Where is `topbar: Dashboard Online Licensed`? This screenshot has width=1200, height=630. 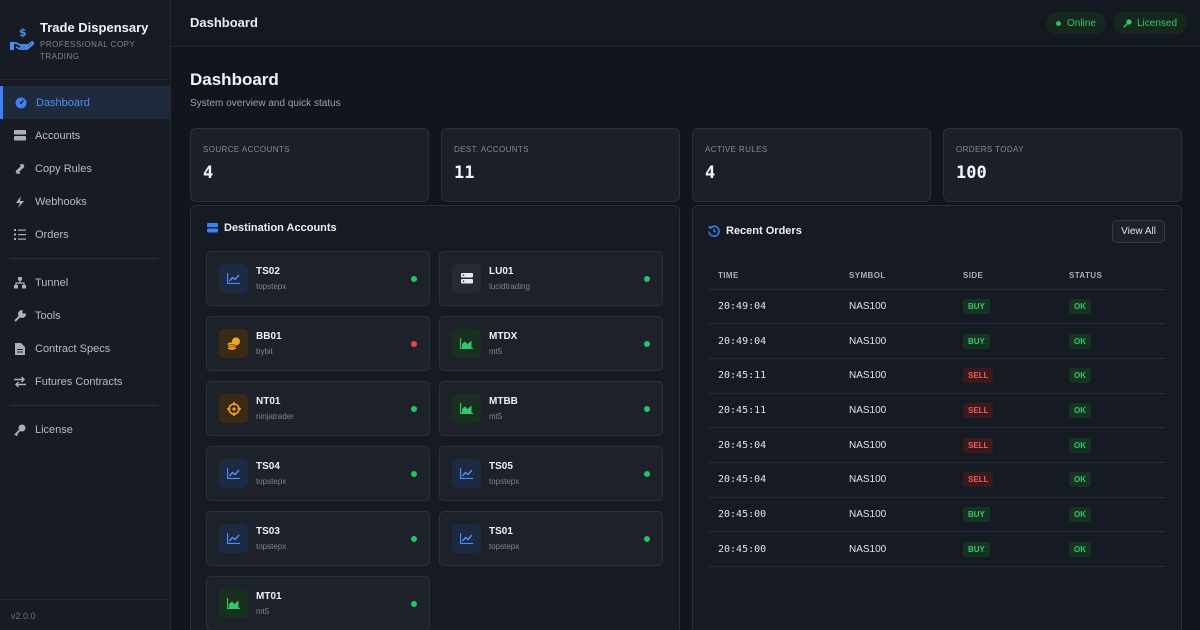
topbar: Dashboard Online Licensed is located at coordinates (685, 23).